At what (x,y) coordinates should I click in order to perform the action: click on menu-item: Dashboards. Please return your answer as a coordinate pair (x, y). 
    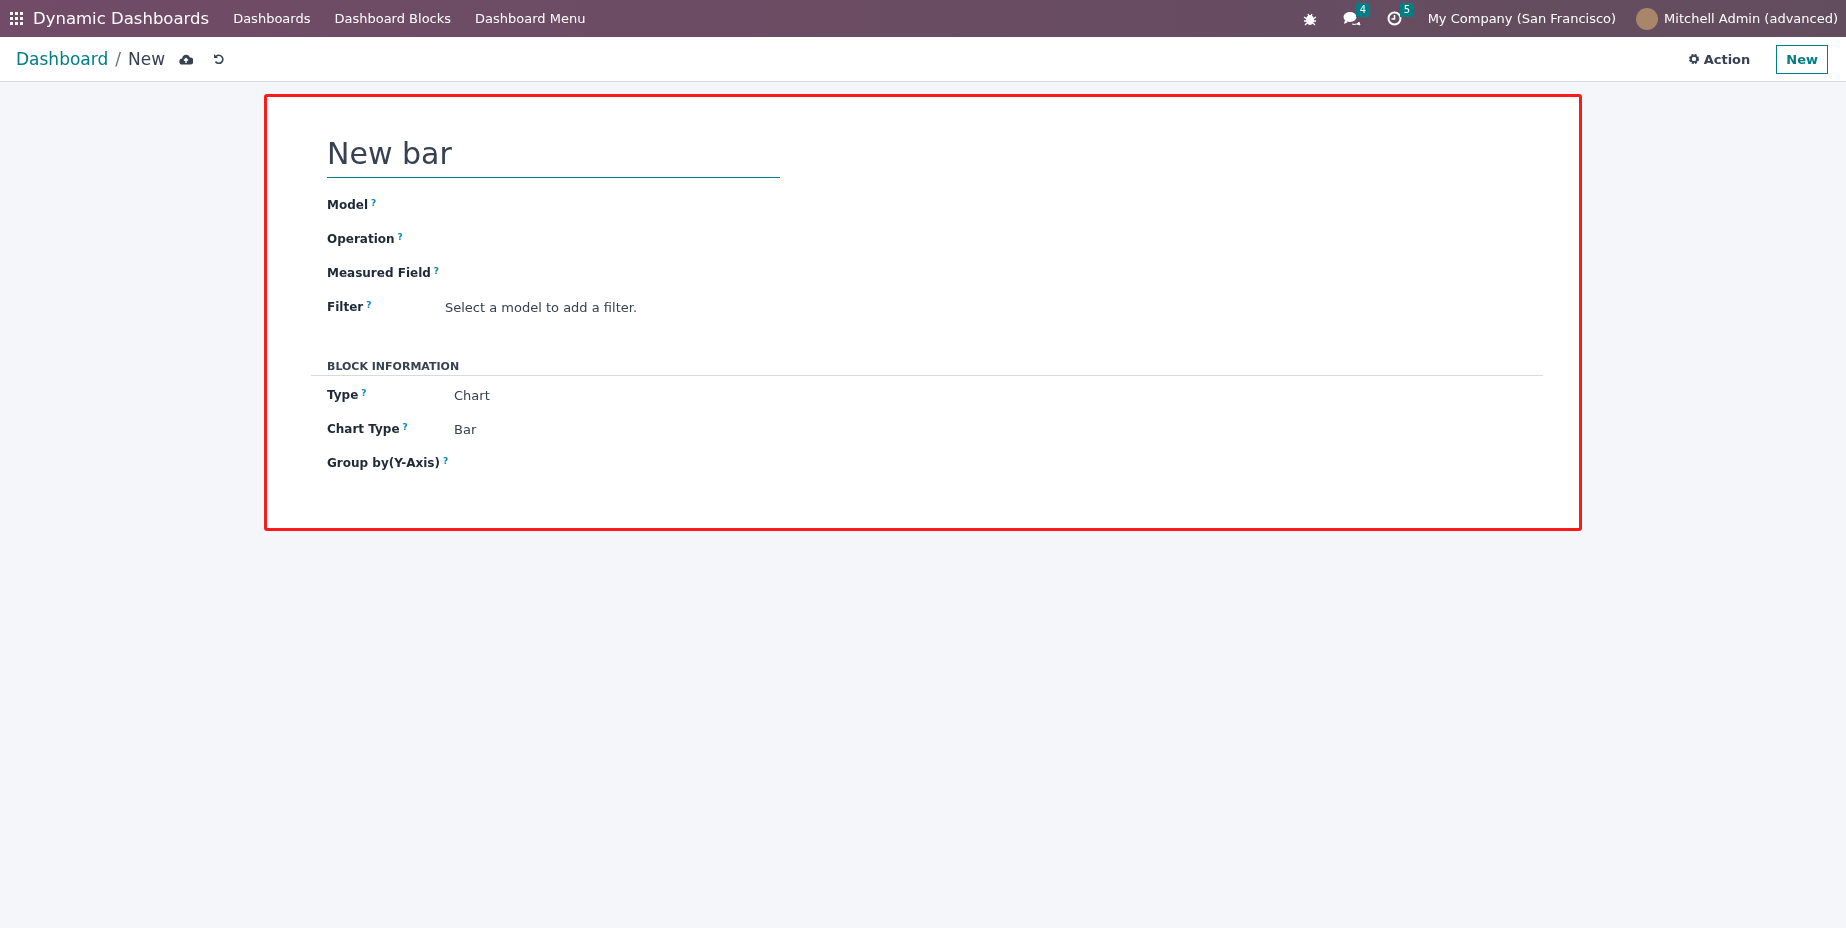
    Looking at the image, I should click on (272, 18).